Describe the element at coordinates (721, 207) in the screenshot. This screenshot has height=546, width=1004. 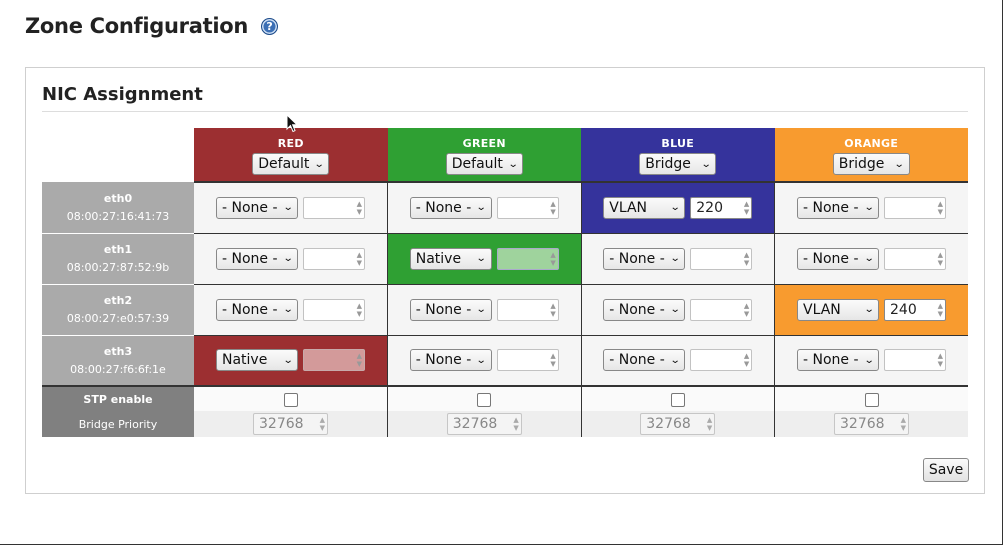
I see `vlan-id-input: 220 ▲ ▼` at that location.